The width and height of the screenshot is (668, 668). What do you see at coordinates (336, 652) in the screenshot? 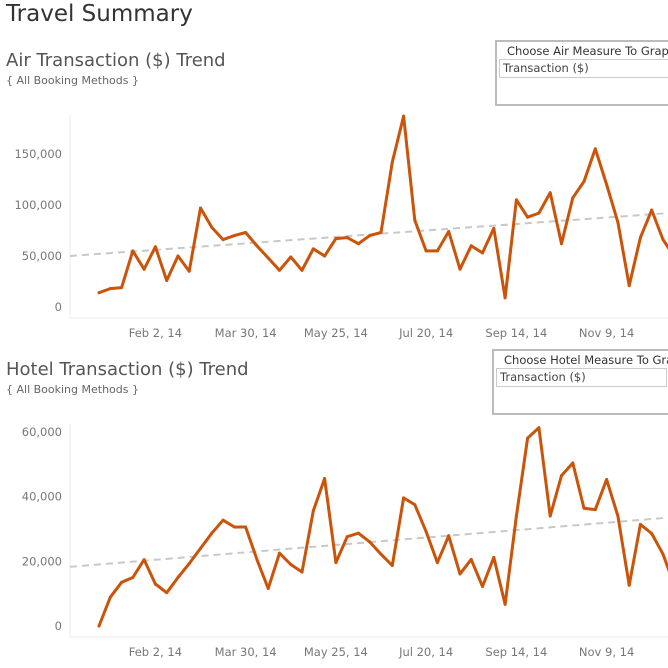
I see `x-tick-label: May 25, 14` at bounding box center [336, 652].